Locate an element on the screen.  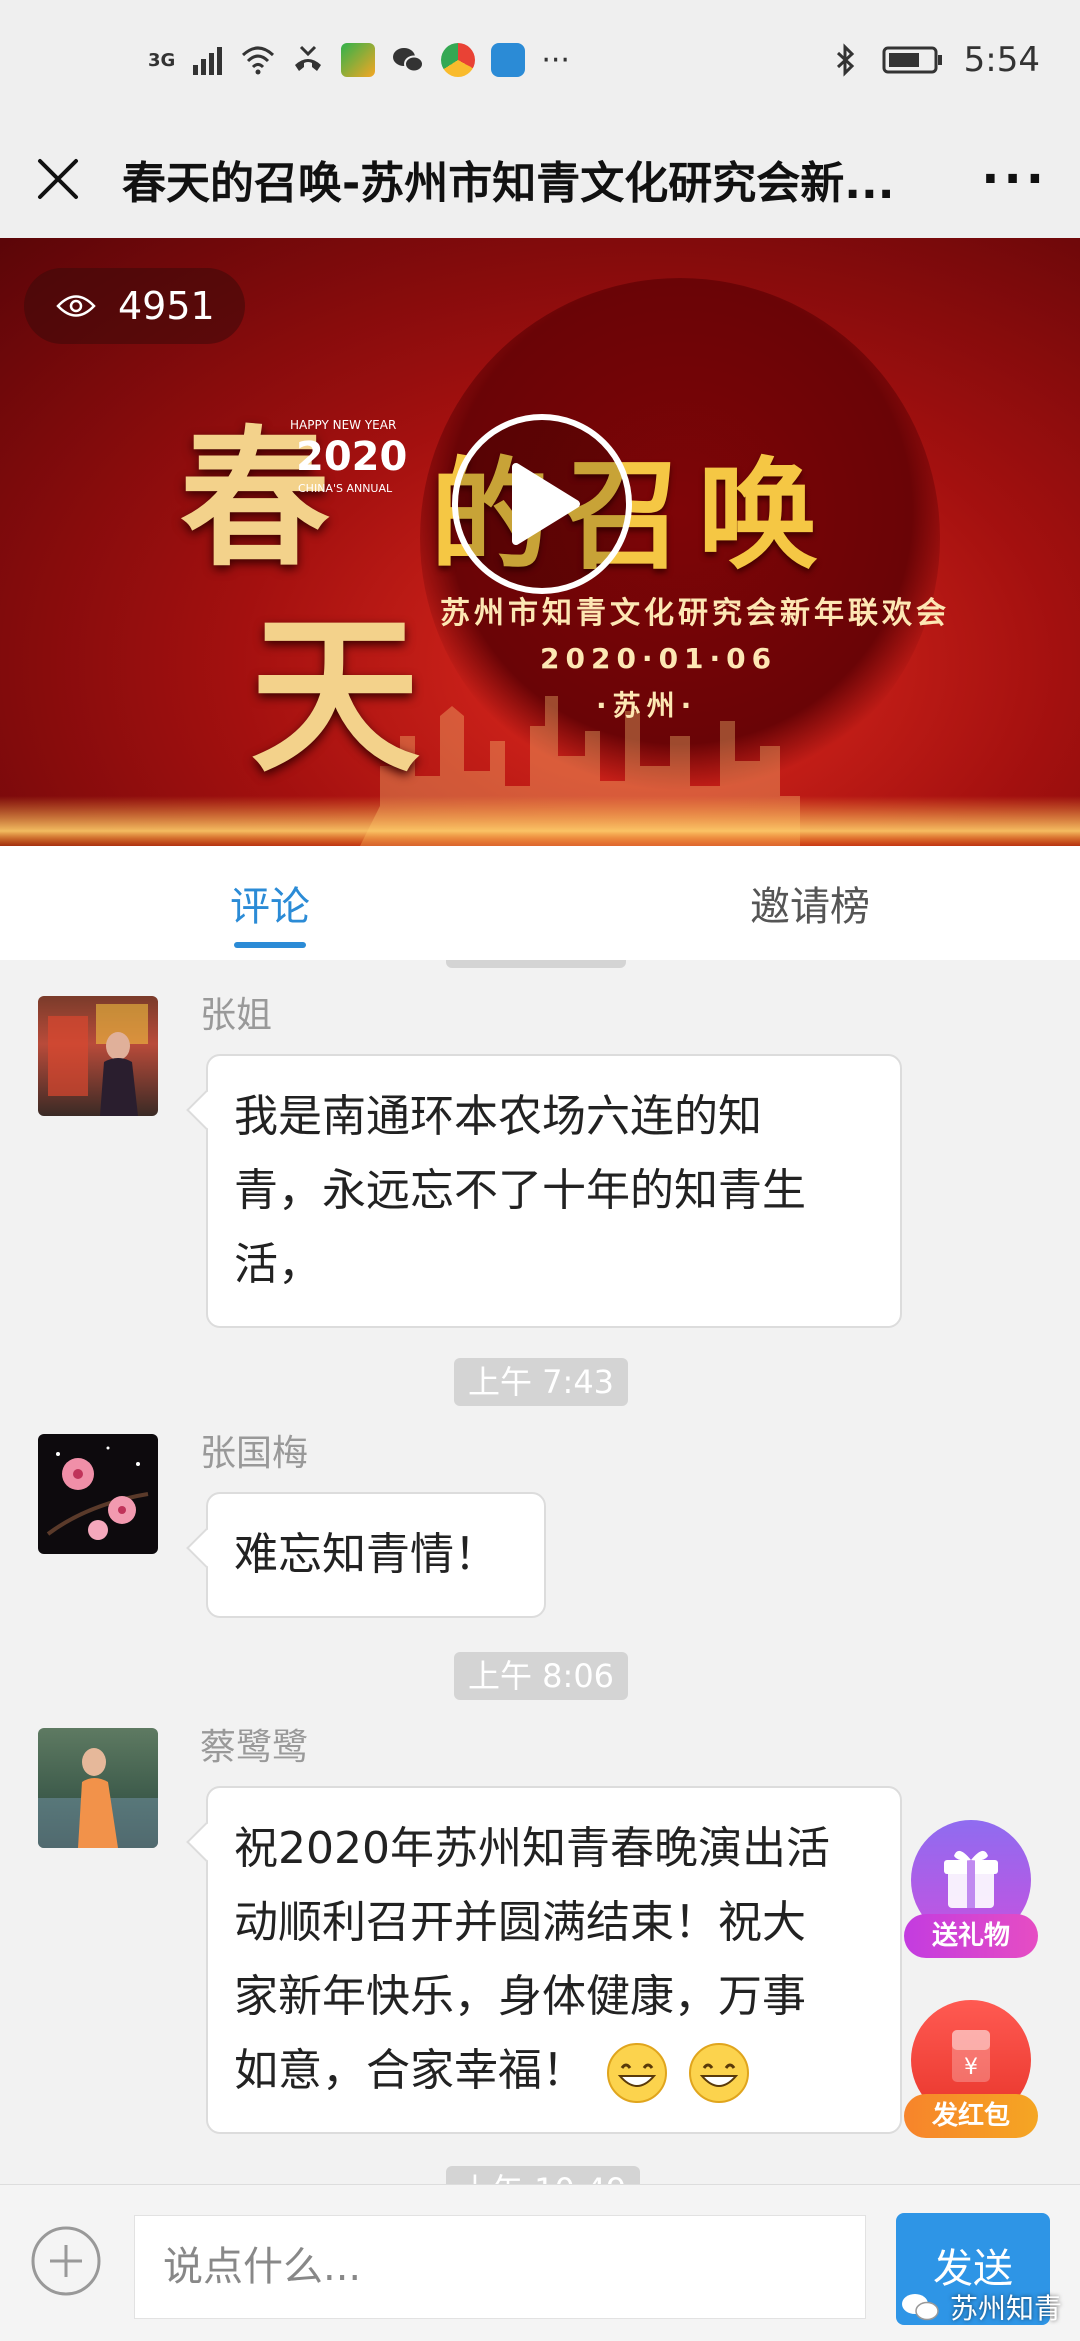
comment-bubble: 难忘知青情！ is located at coordinates (376, 1555).